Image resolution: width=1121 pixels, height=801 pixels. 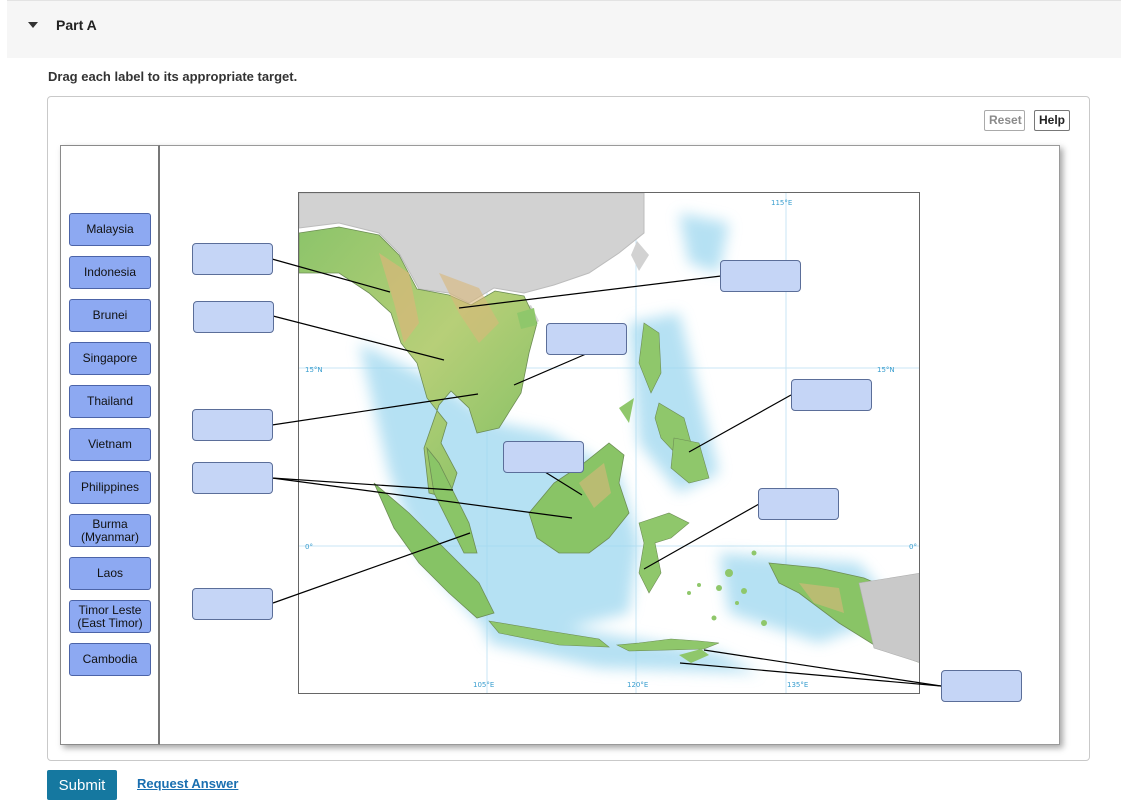 What do you see at coordinates (1004, 120) in the screenshot?
I see `reset-button: Reset` at bounding box center [1004, 120].